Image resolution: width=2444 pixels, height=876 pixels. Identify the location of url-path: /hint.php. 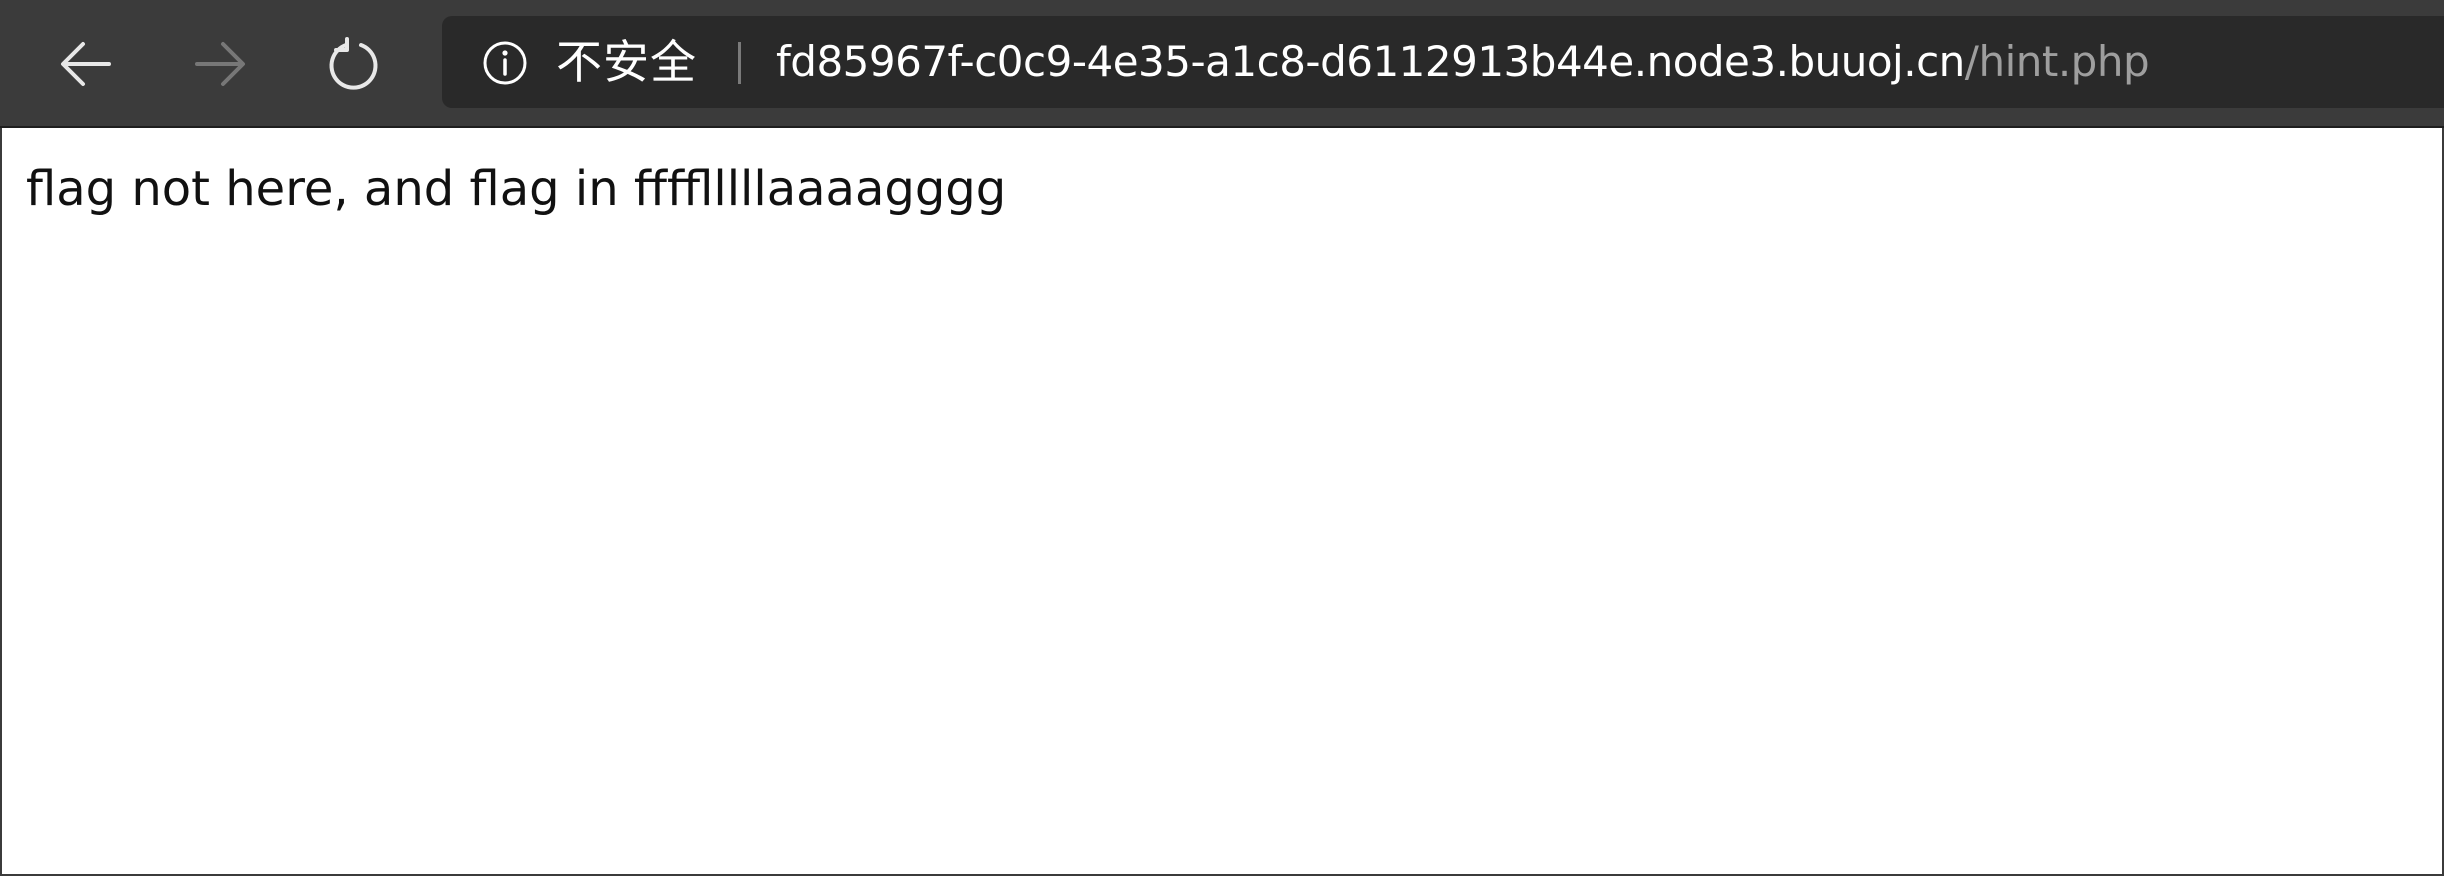
(2057, 61).